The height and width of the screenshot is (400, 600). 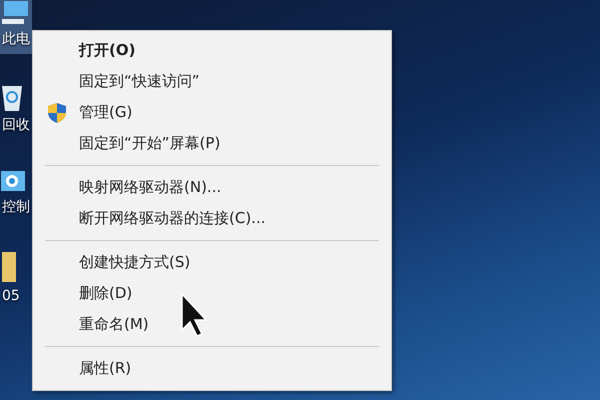 I want to click on desktop-icon: 05, so click(x=16, y=279).